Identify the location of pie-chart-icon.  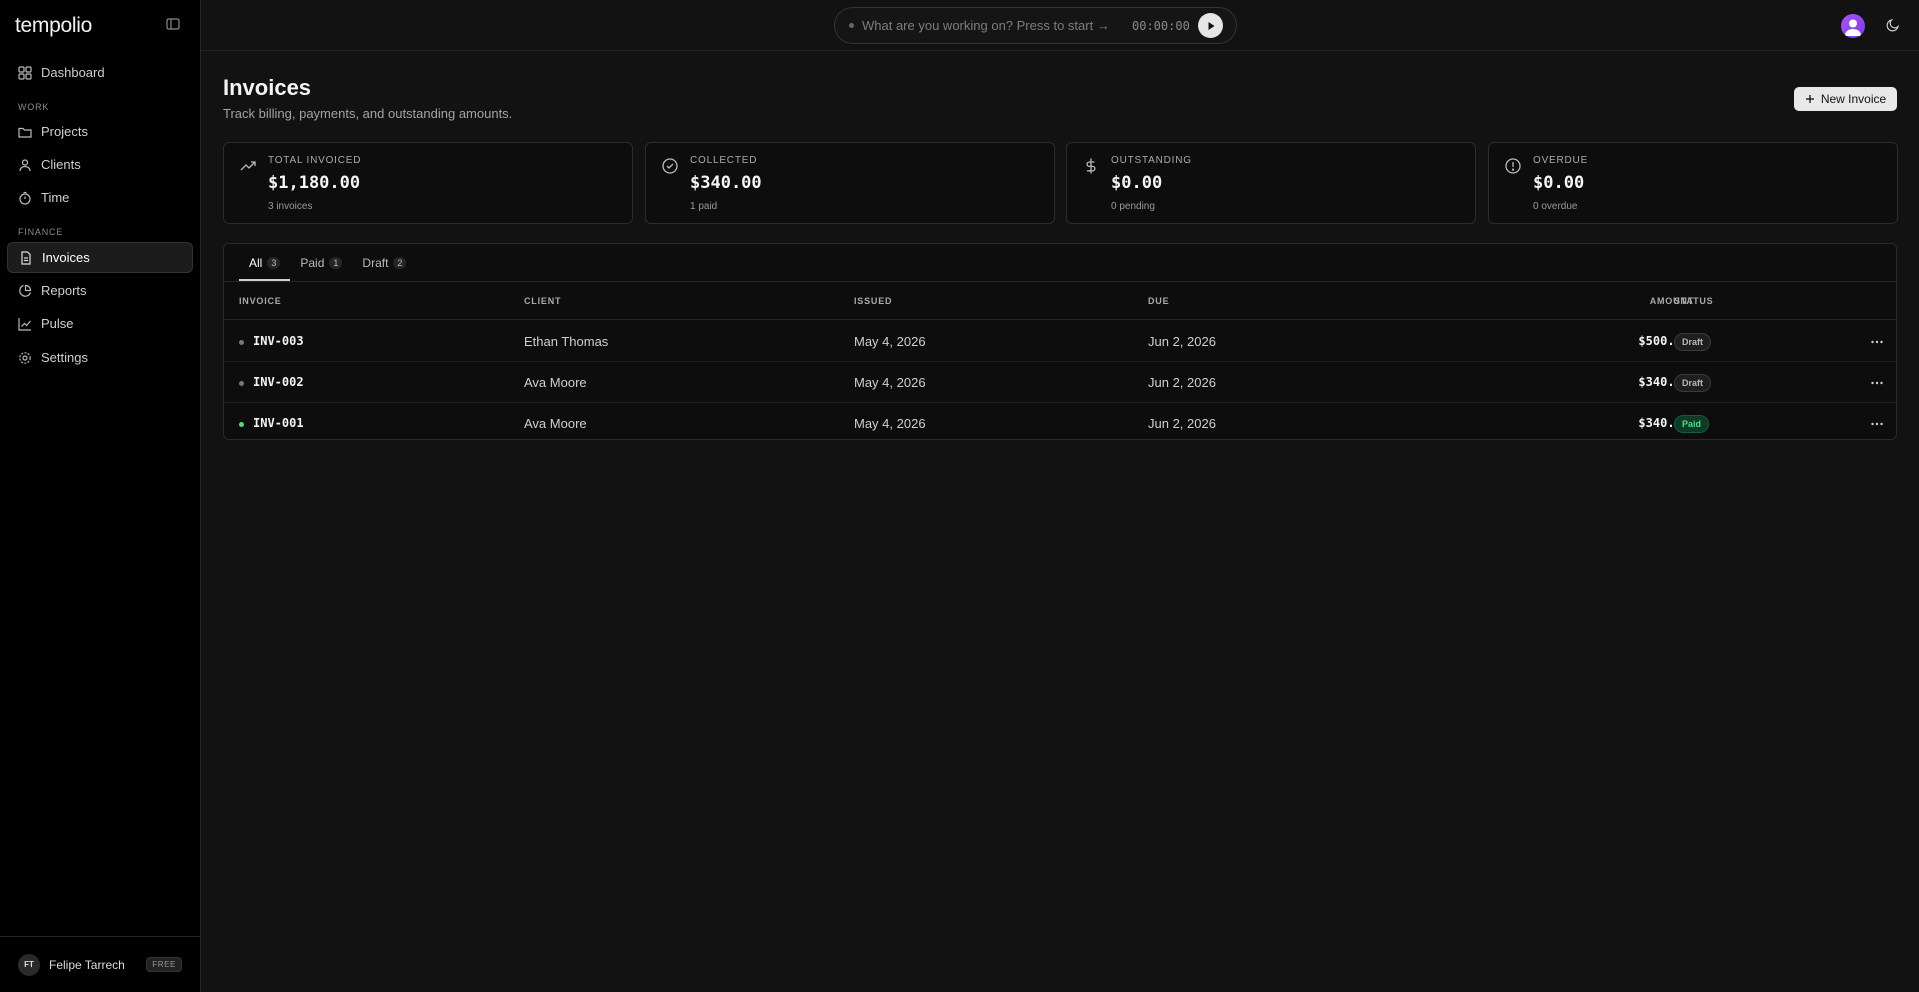
(25, 290).